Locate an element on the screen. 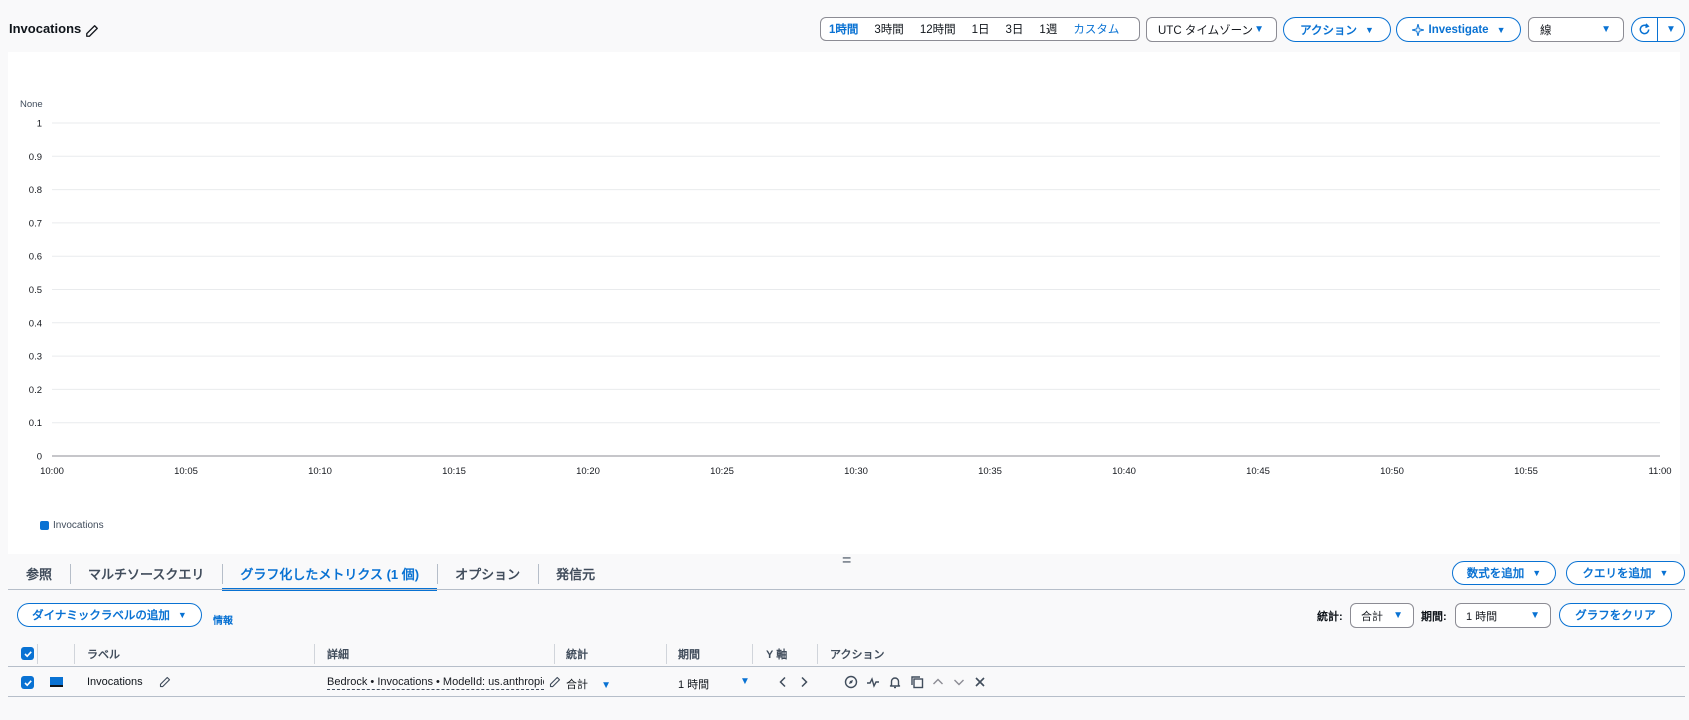 Image resolution: width=1689 pixels, height=720 pixels. add-dynamic-label-button: ダイナミックラベルの追加 ▼ is located at coordinates (109, 615).